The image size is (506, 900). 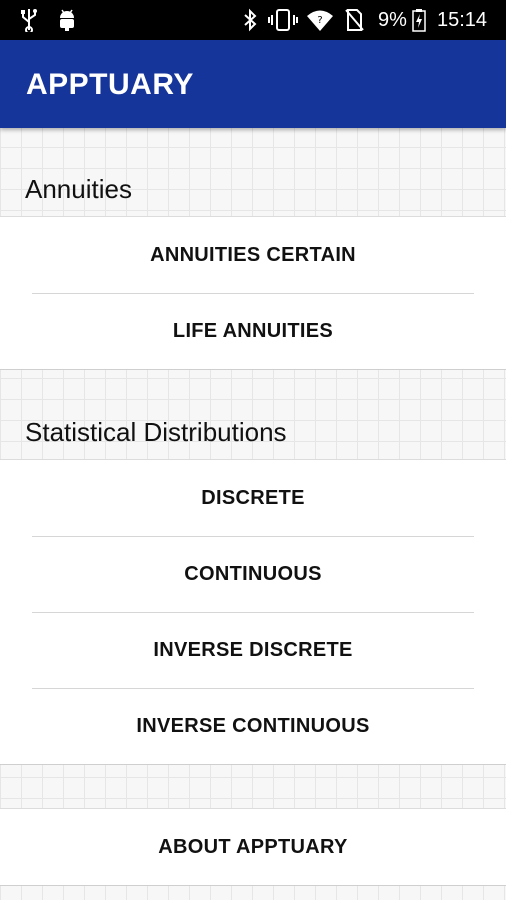 I want to click on clock: 15:14, so click(x=462, y=20).